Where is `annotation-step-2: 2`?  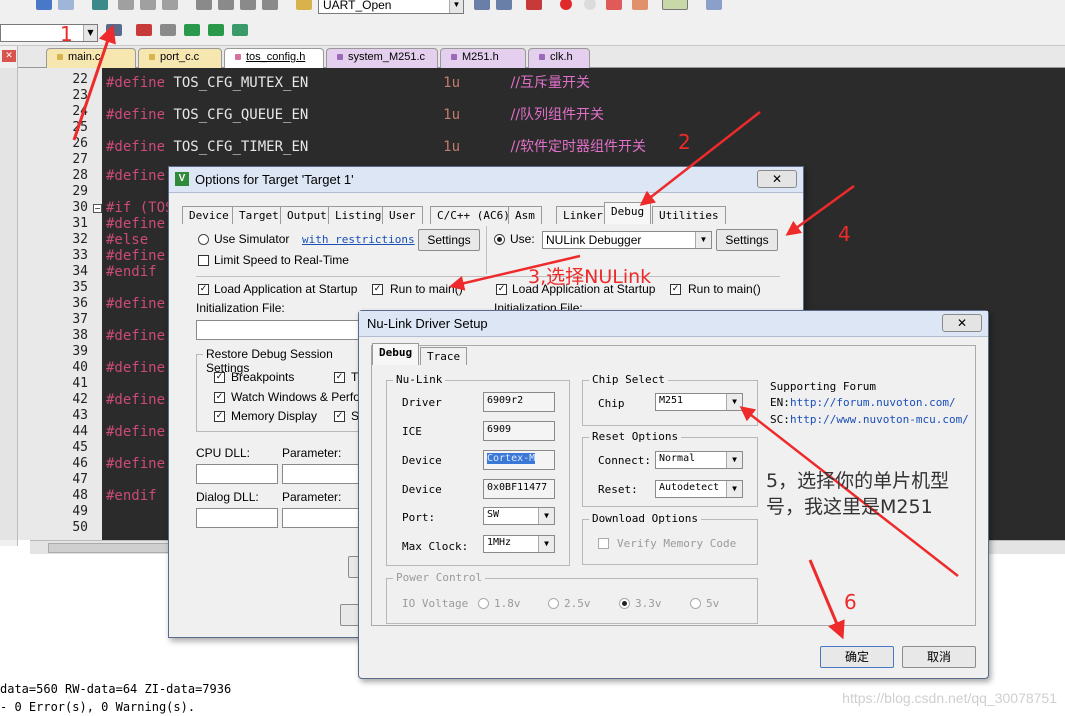 annotation-step-2: 2 is located at coordinates (684, 142).